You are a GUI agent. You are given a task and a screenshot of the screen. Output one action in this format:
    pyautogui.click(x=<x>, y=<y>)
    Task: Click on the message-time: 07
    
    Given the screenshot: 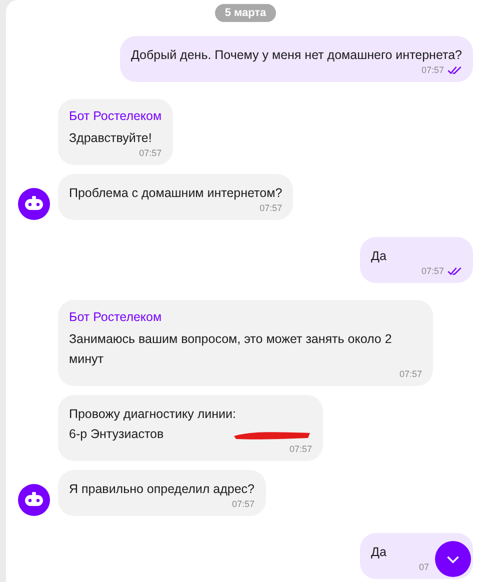 What is the action you would take?
    pyautogui.click(x=423, y=567)
    